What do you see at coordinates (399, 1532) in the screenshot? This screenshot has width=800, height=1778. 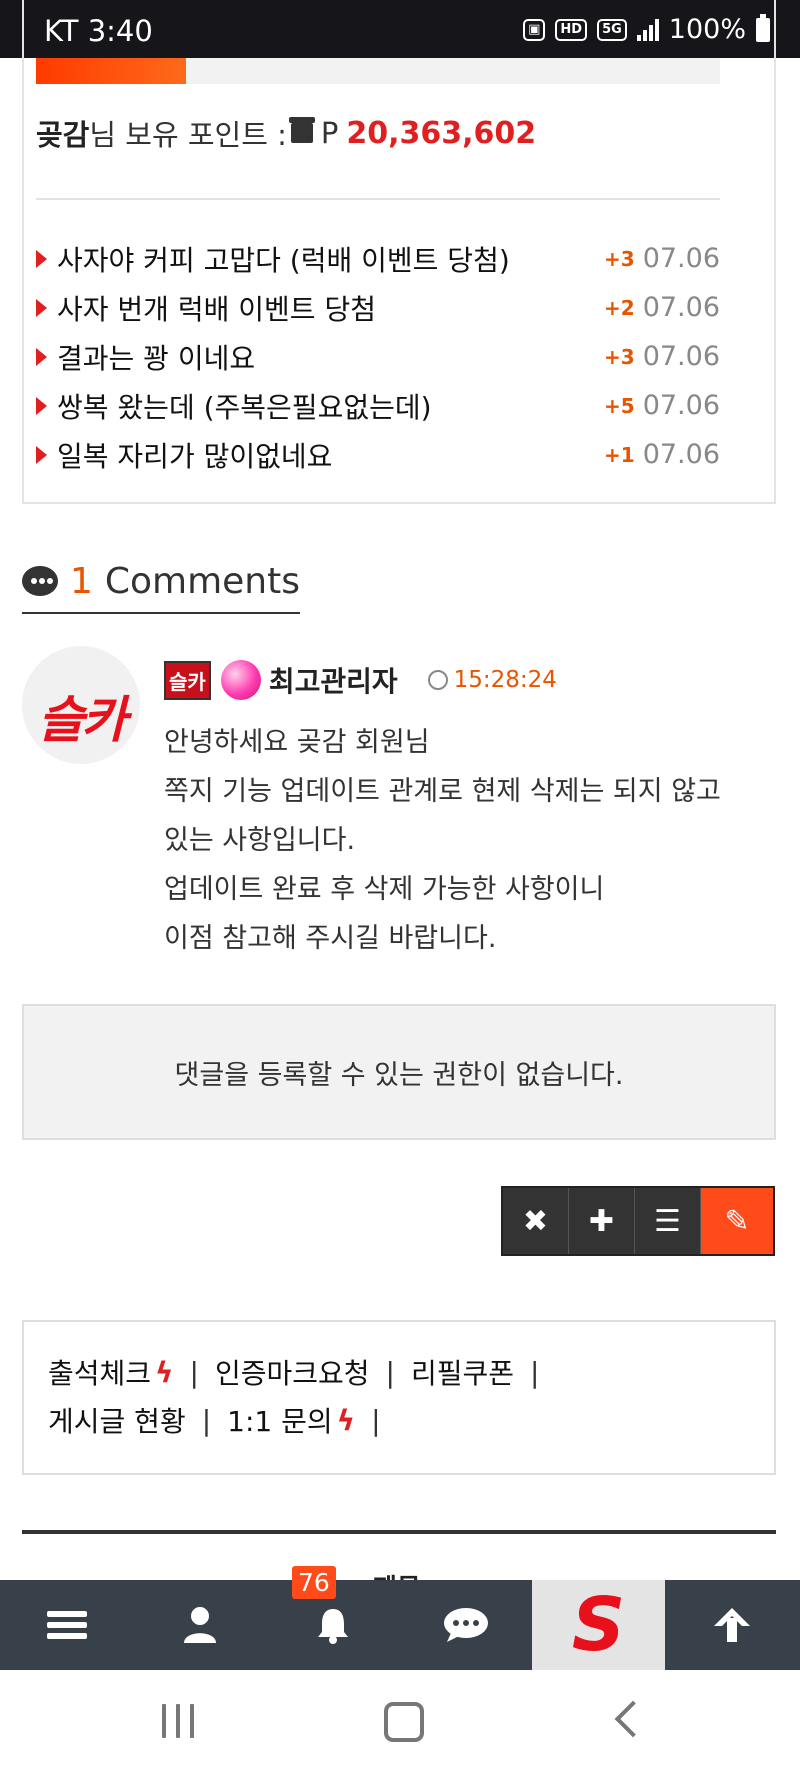 I see `section-divider` at bounding box center [399, 1532].